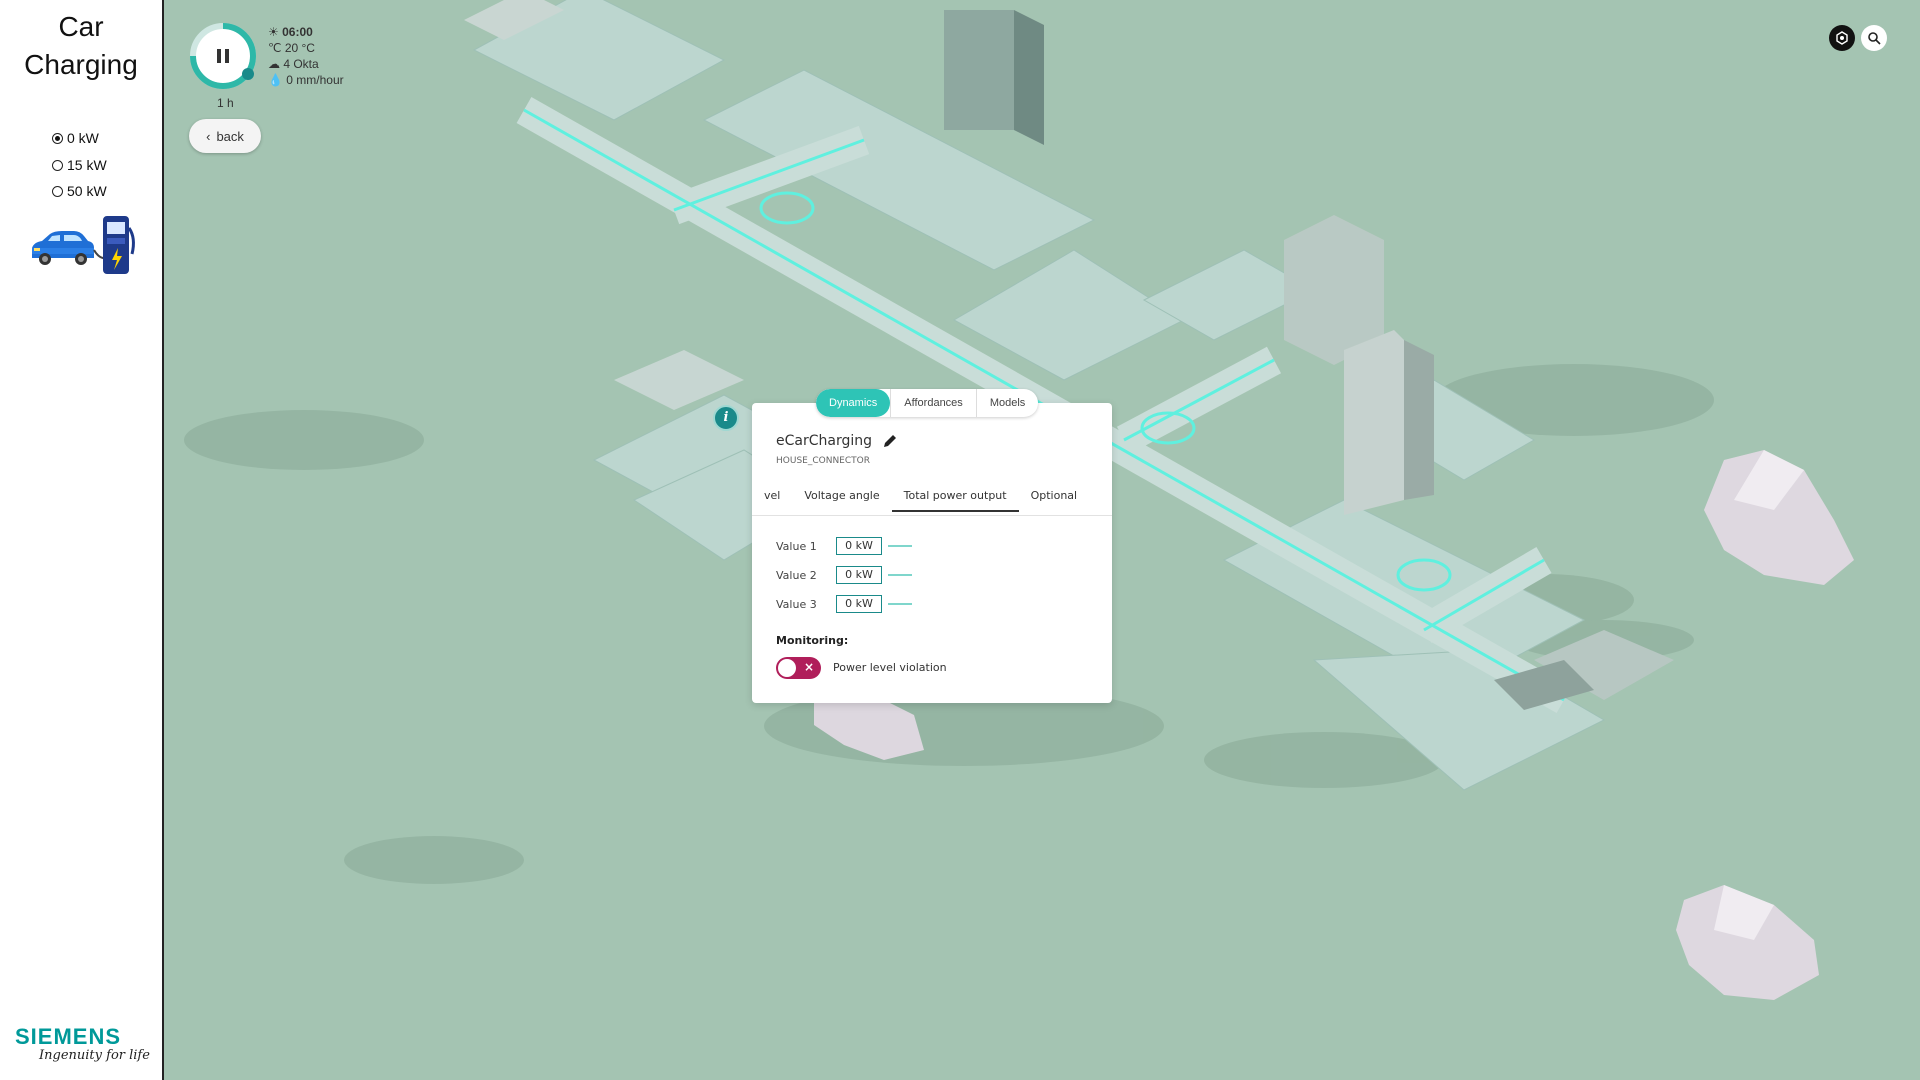 The height and width of the screenshot is (1080, 1920). Describe the element at coordinates (796, 546) in the screenshot. I see `value-label: Value 1` at that location.